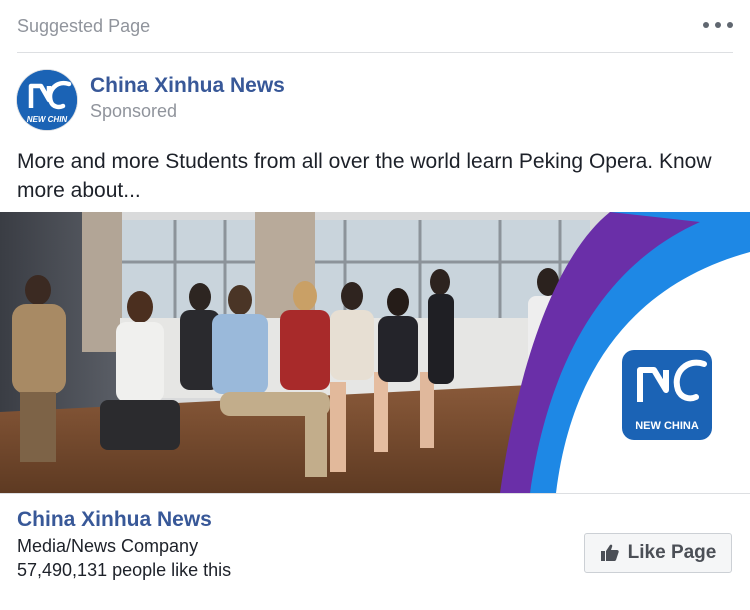 This screenshot has height=610, width=750. Describe the element at coordinates (47, 119) in the screenshot. I see `avatar-logo-text: NEW CHIN` at that location.